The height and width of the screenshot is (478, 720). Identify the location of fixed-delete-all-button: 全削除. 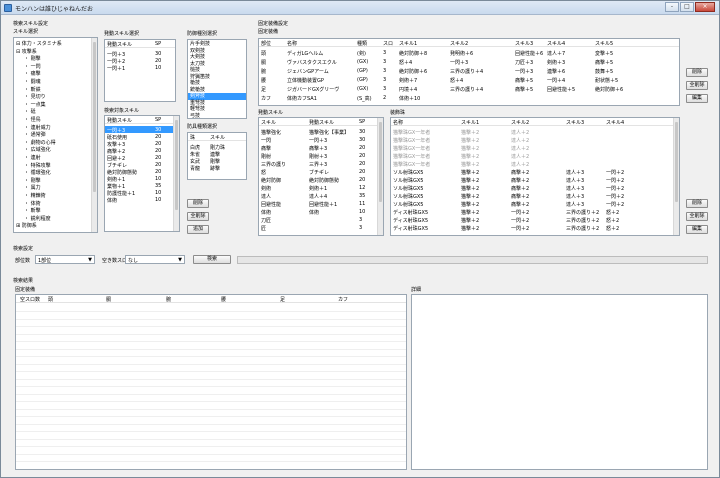
(697, 85).